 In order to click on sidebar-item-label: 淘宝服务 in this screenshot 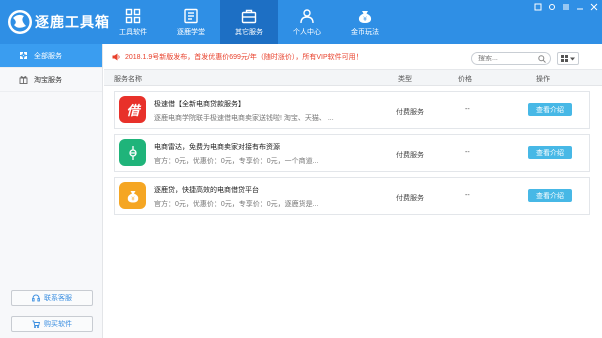, I will do `click(48, 80)`.